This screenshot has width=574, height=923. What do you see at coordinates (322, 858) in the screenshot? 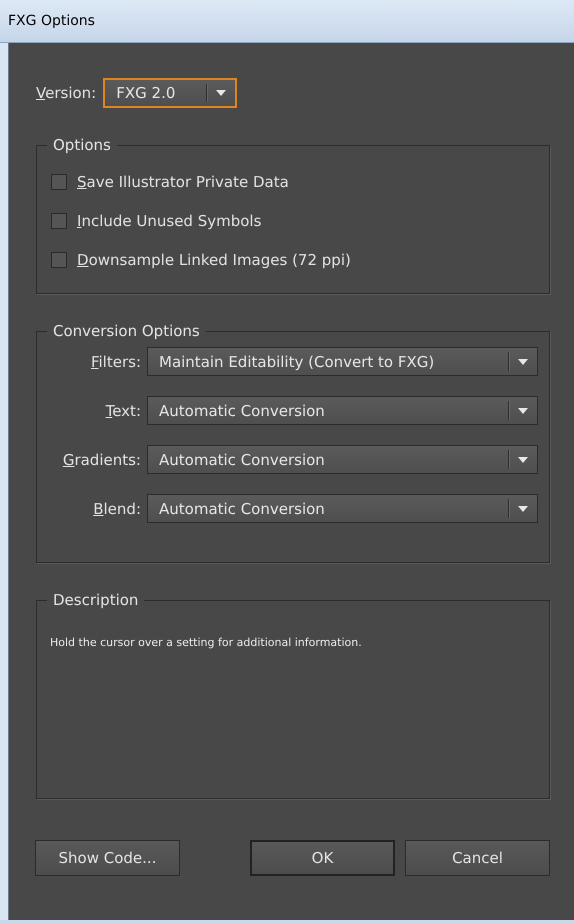
I see `dialog-button: OK` at bounding box center [322, 858].